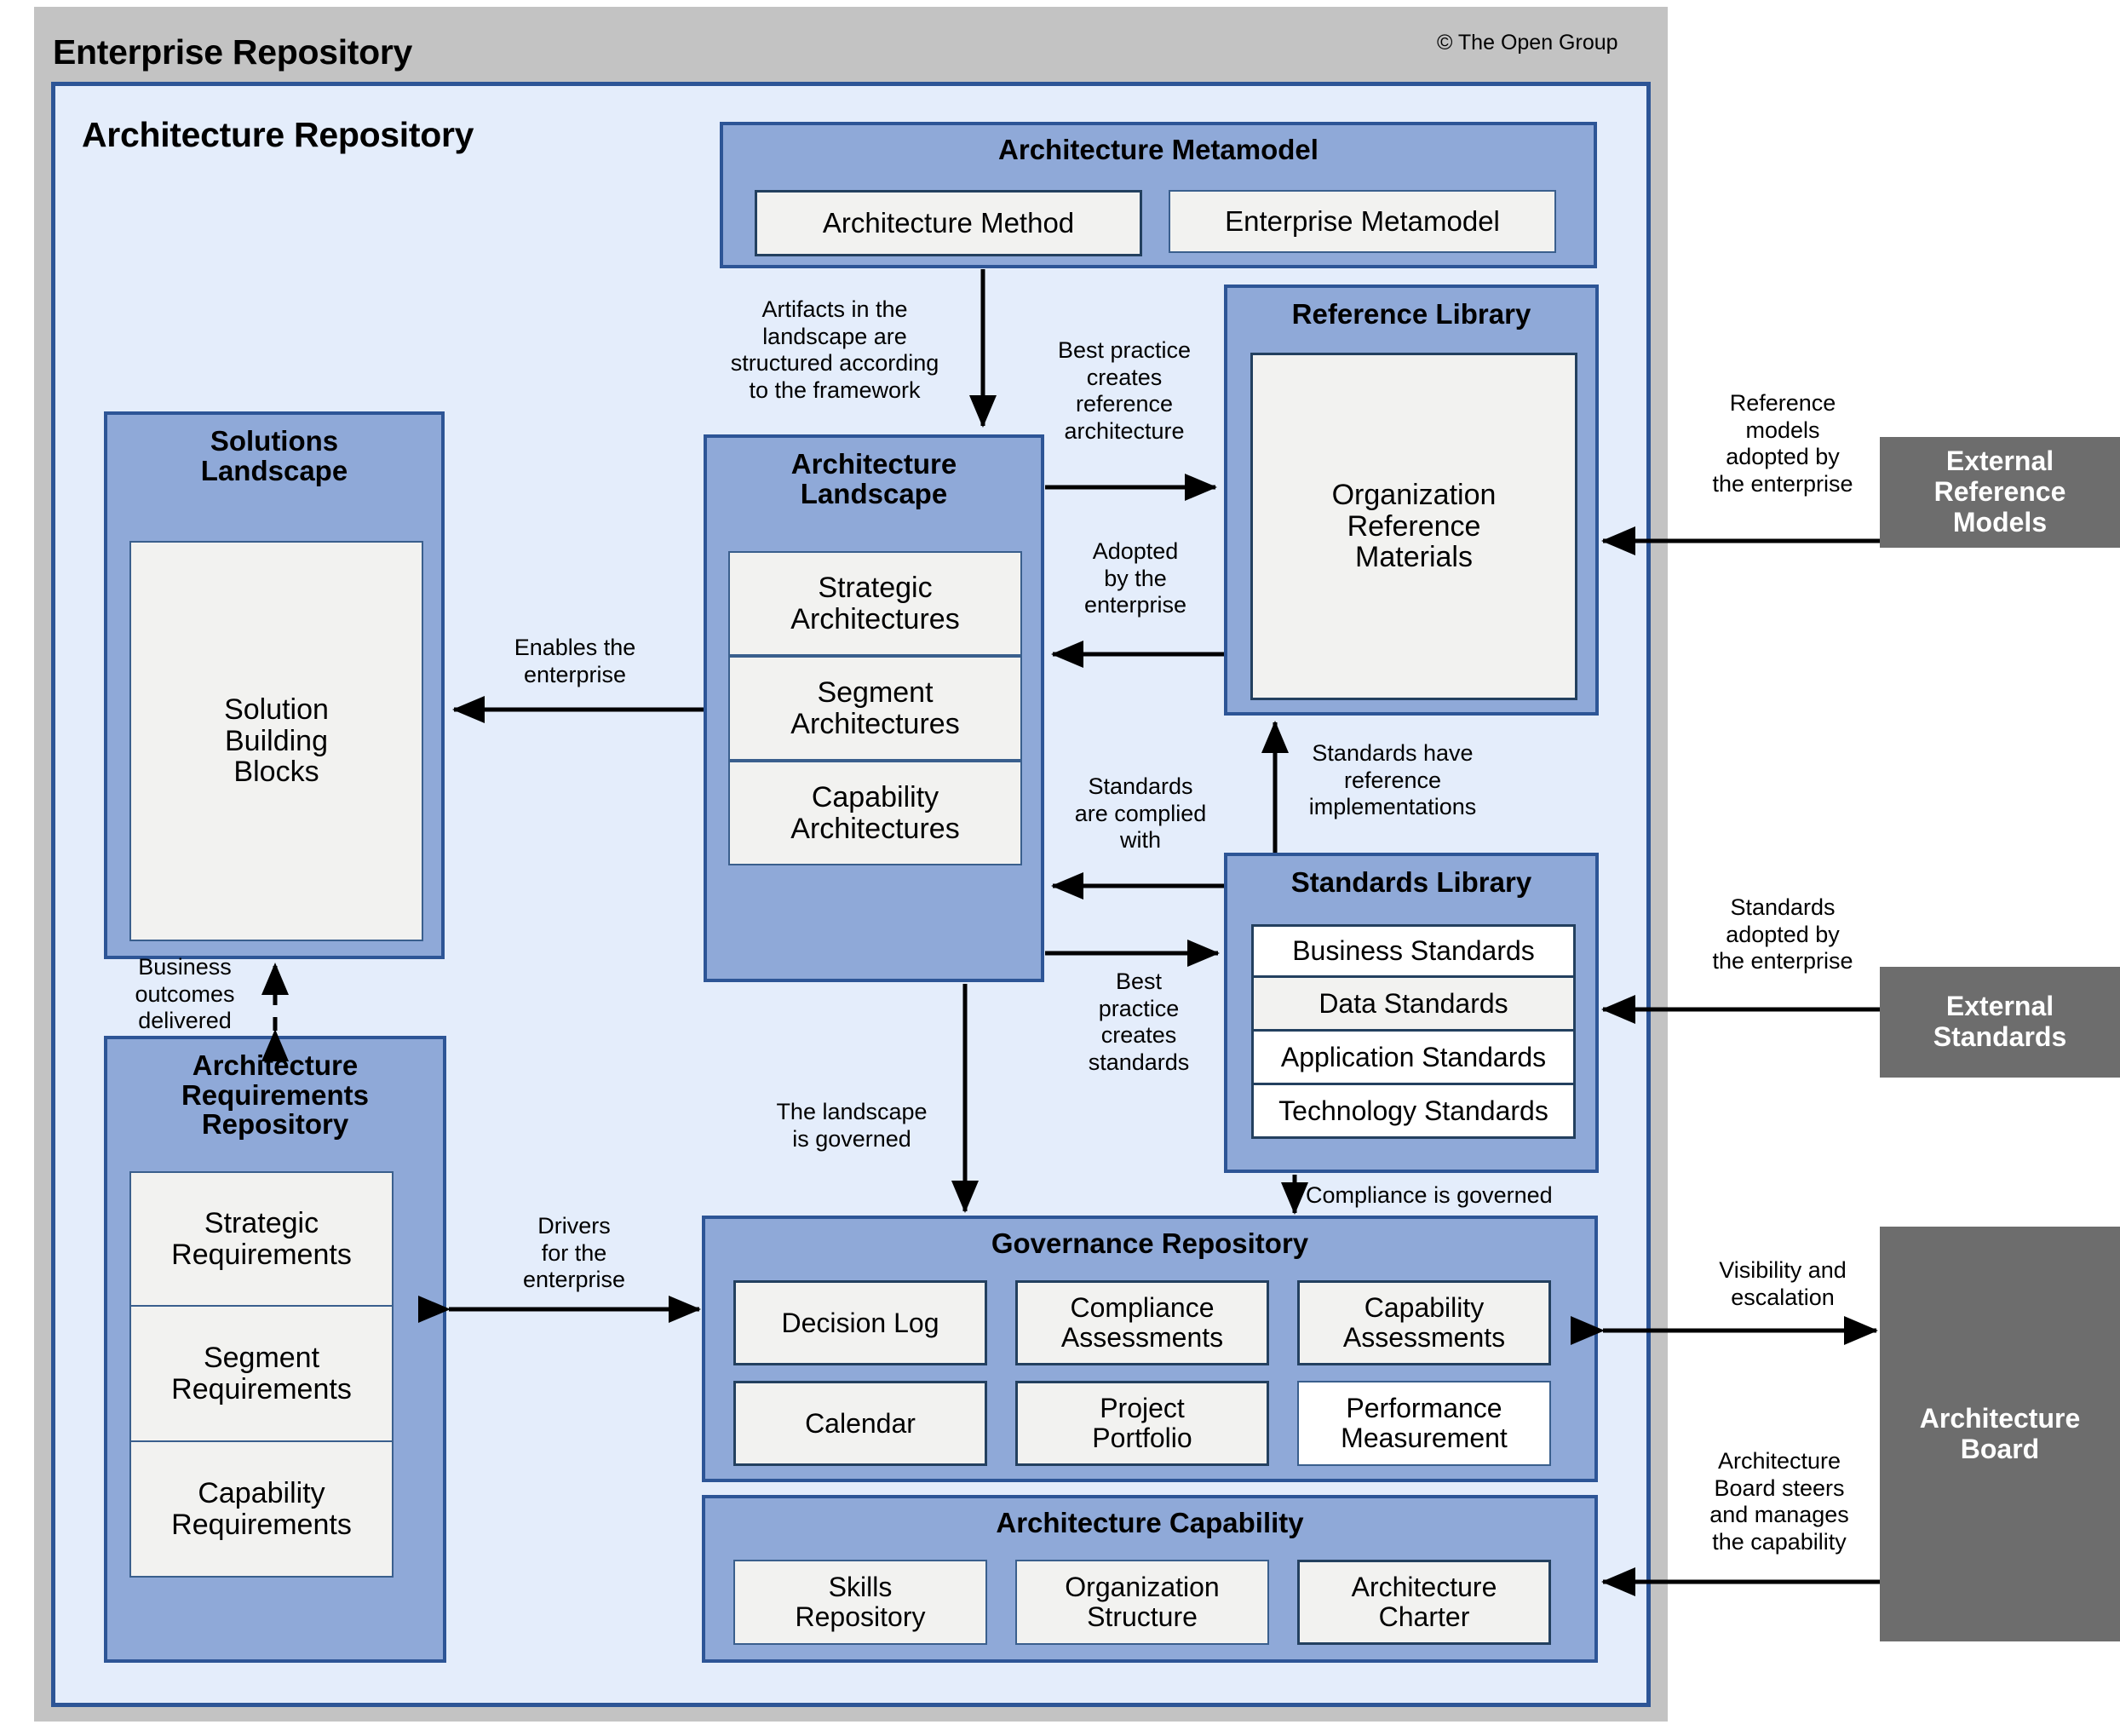 This screenshot has height=1736, width=2120. Describe the element at coordinates (1783, 1283) in the screenshot. I see `annotation-visibility-escalation: Visibility and escalation` at that location.